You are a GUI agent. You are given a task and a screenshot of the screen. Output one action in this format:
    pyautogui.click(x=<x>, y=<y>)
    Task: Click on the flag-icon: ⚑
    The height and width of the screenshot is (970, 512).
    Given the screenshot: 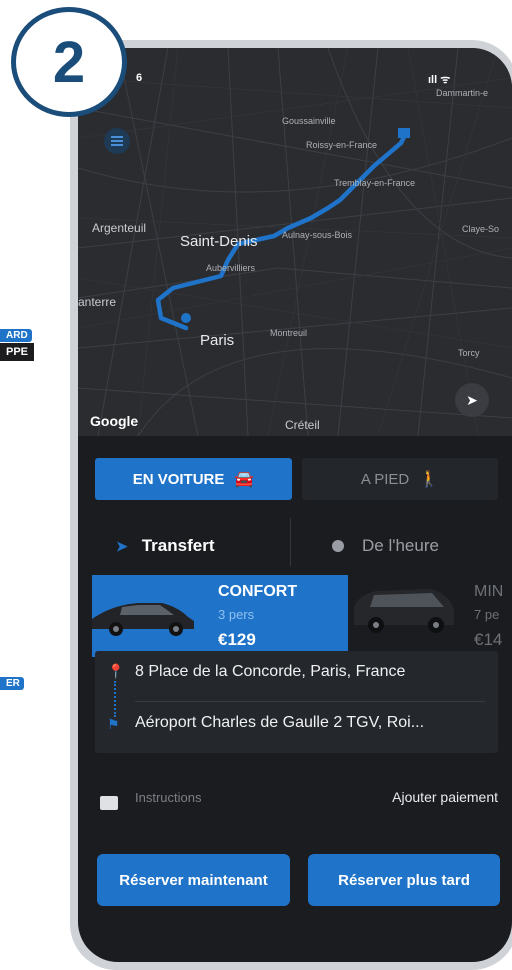 What is the action you would take?
    pyautogui.click(x=113, y=724)
    